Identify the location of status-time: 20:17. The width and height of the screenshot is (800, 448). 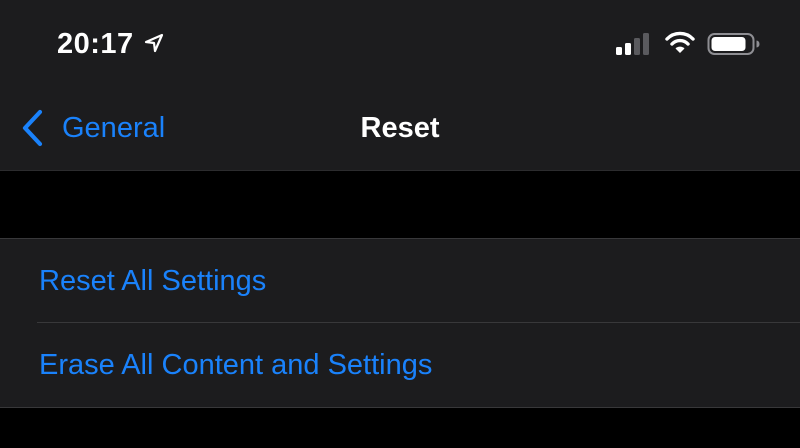
(95, 44).